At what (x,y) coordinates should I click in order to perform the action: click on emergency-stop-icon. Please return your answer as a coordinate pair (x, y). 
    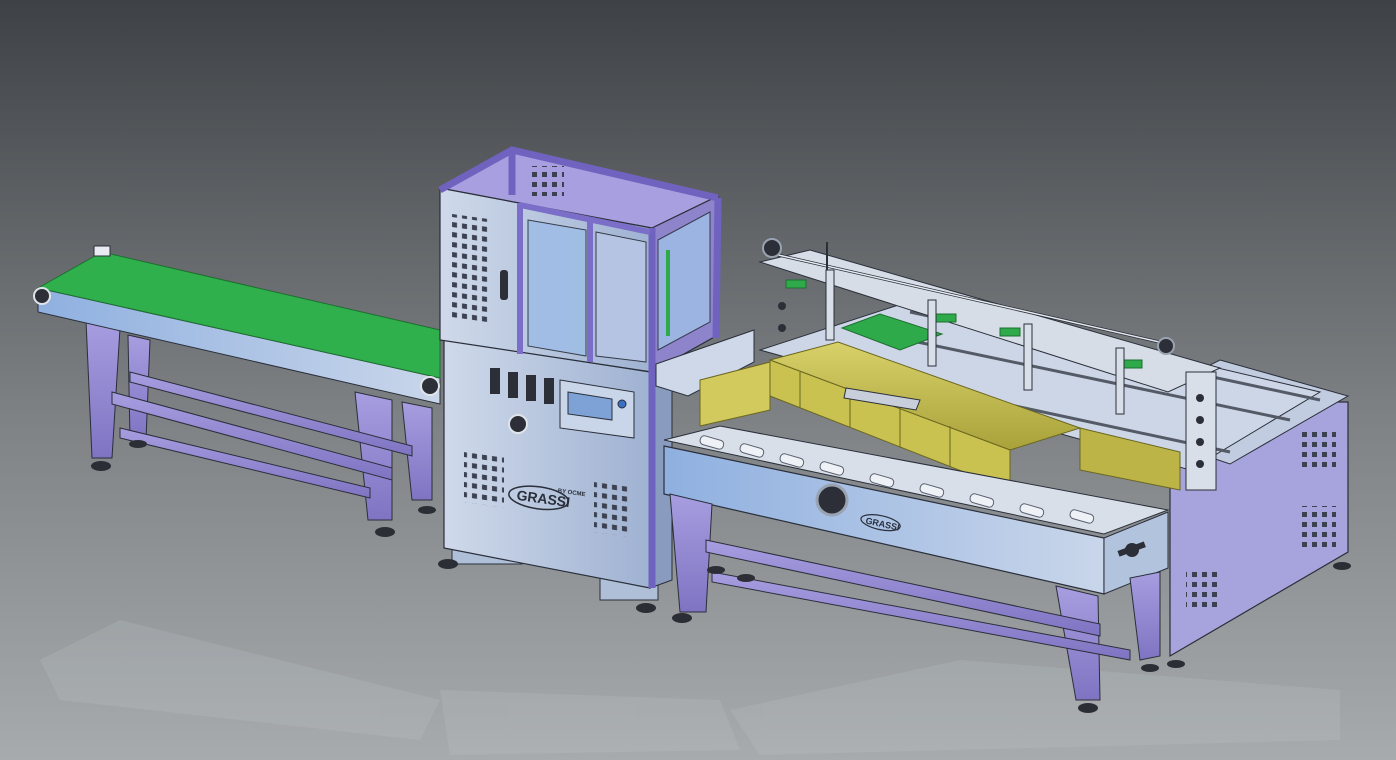
    Looking at the image, I should click on (518, 424).